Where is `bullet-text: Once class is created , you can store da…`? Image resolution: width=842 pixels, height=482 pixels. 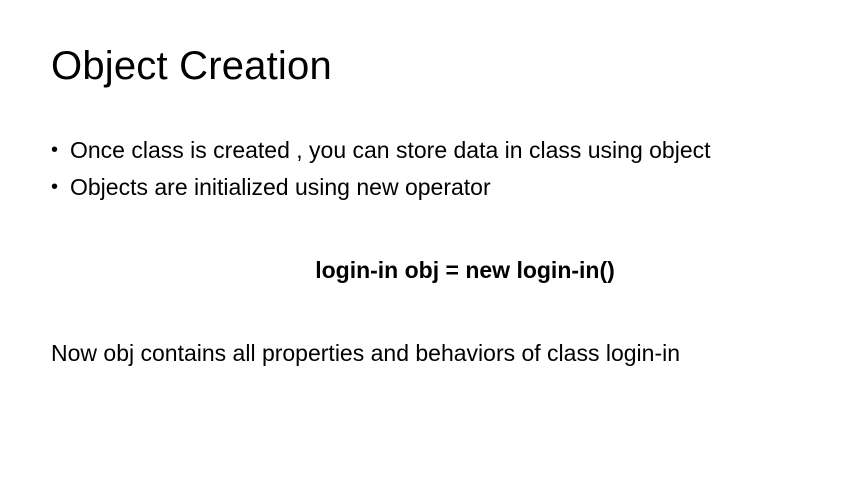 bullet-text: Once class is created , you can store da… is located at coordinates (390, 150).